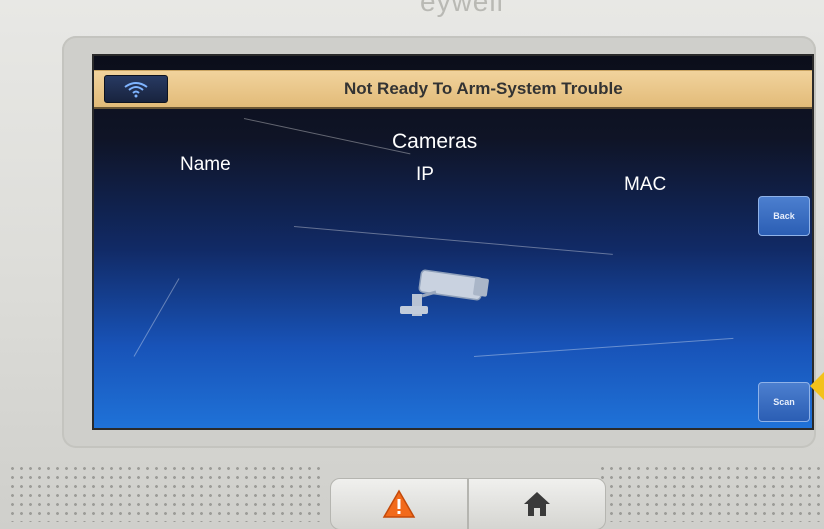  Describe the element at coordinates (817, 386) in the screenshot. I see `pointer-marker` at that location.